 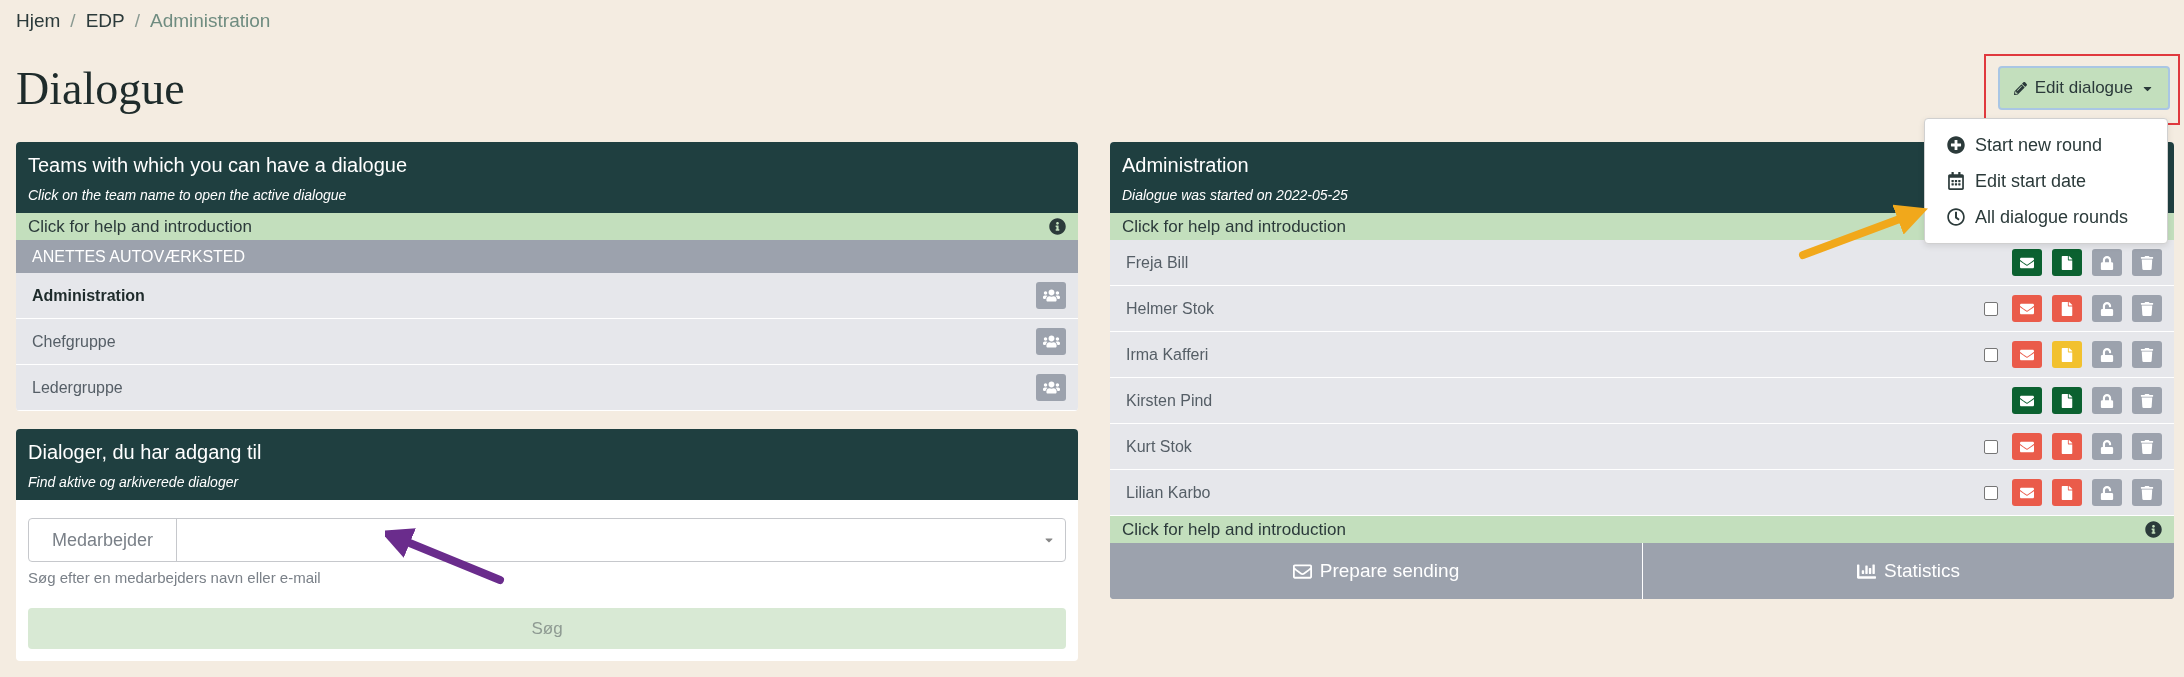 I want to click on menu-item: Start new round, so click(x=2046, y=145).